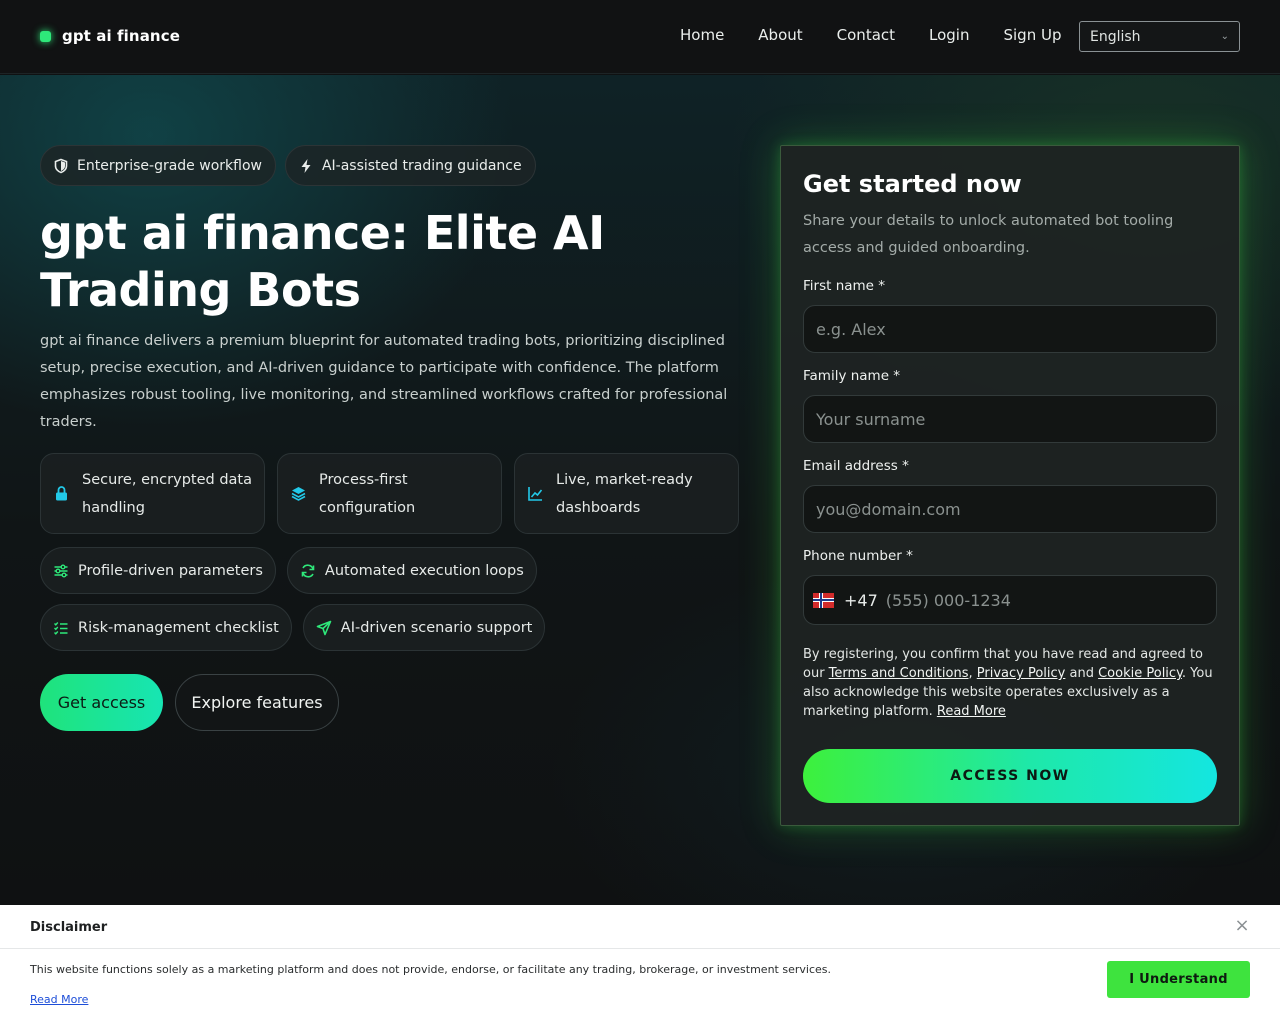 Image resolution: width=1280 pixels, height=1024 pixels. I want to click on tag-label: Enterprise-grade workflow, so click(169, 165).